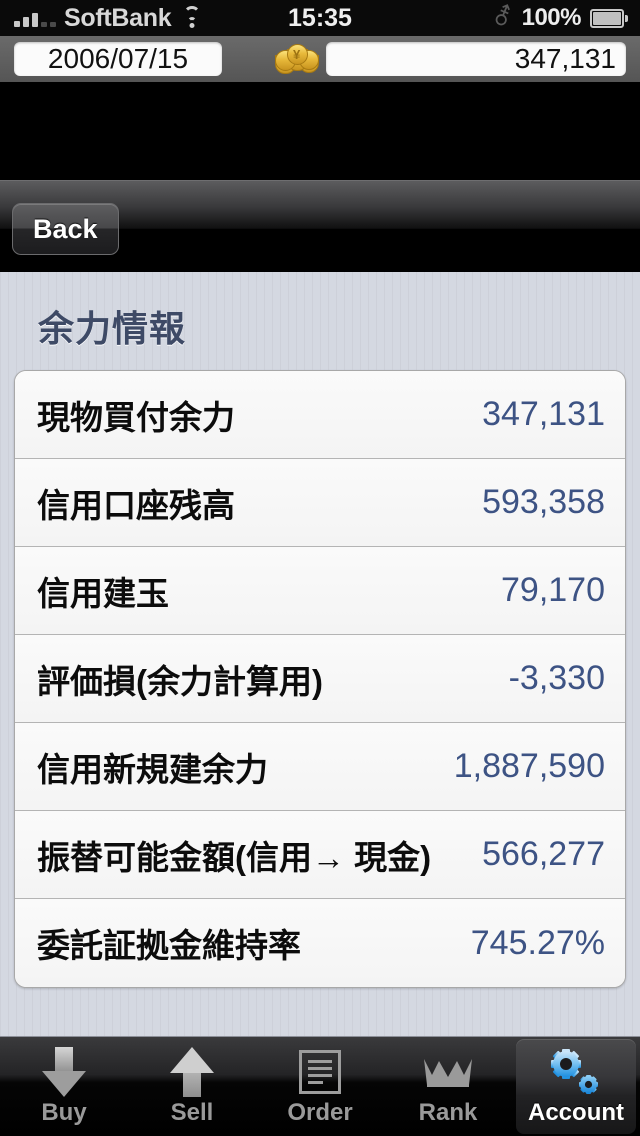 The image size is (640, 1136). I want to click on table-row: 信用新規建余力 1,887,590, so click(320, 767).